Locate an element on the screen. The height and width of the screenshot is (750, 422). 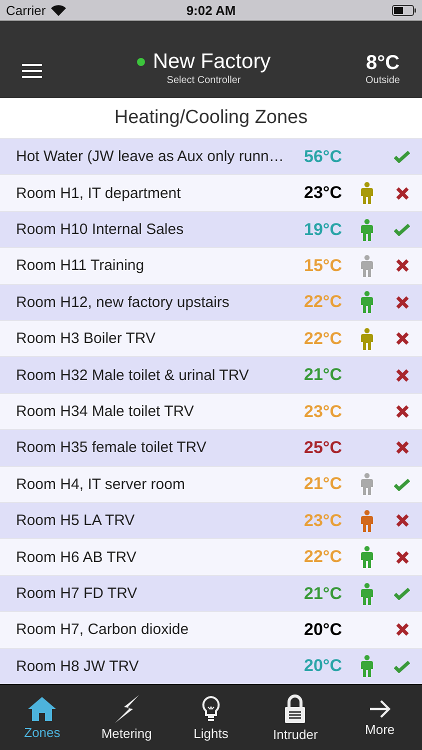
zone-temperature: 25°C is located at coordinates (323, 448).